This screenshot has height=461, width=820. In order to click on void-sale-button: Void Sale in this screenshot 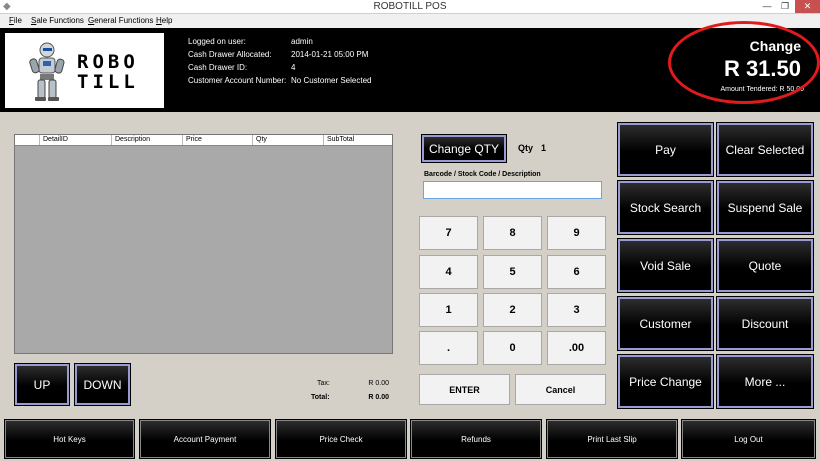, I will do `click(665, 265)`.